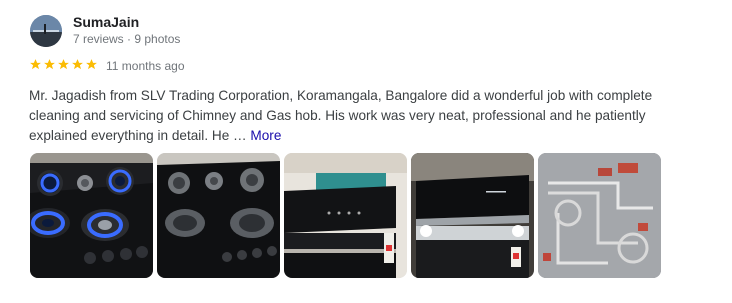 The height and width of the screenshot is (303, 732). What do you see at coordinates (218, 215) in the screenshot?
I see `review-photo-gas-hob-clean` at bounding box center [218, 215].